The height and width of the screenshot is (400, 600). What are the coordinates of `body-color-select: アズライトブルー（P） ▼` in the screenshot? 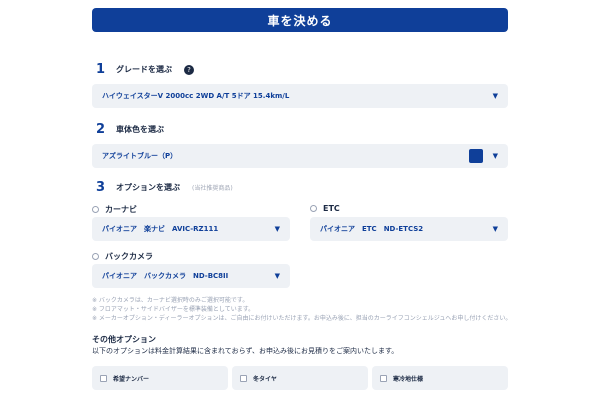 It's located at (300, 156).